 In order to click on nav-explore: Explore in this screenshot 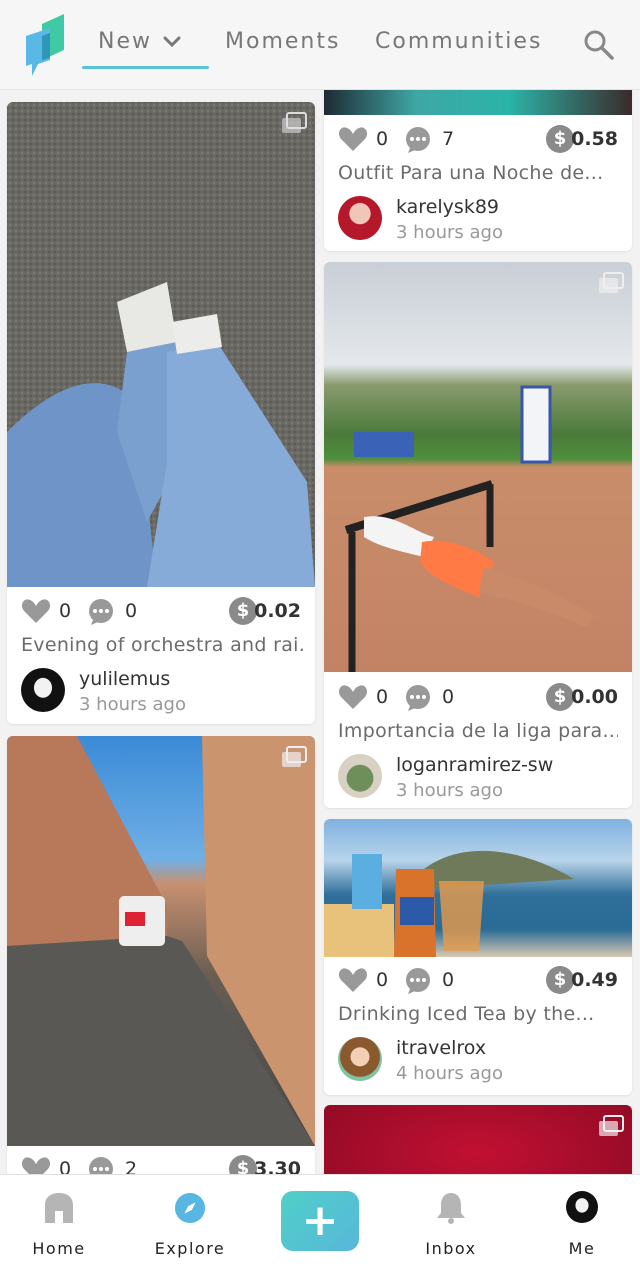, I will do `click(190, 1229)`.